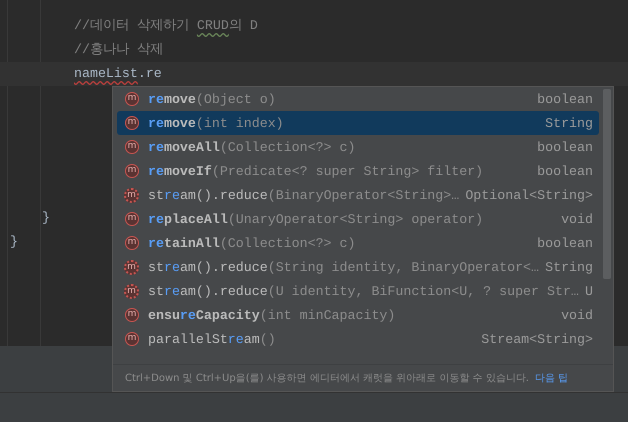 The width and height of the screenshot is (628, 422). I want to click on completion-item: m replaceAll(UnaryOperator<String> operator) void, so click(358, 219).